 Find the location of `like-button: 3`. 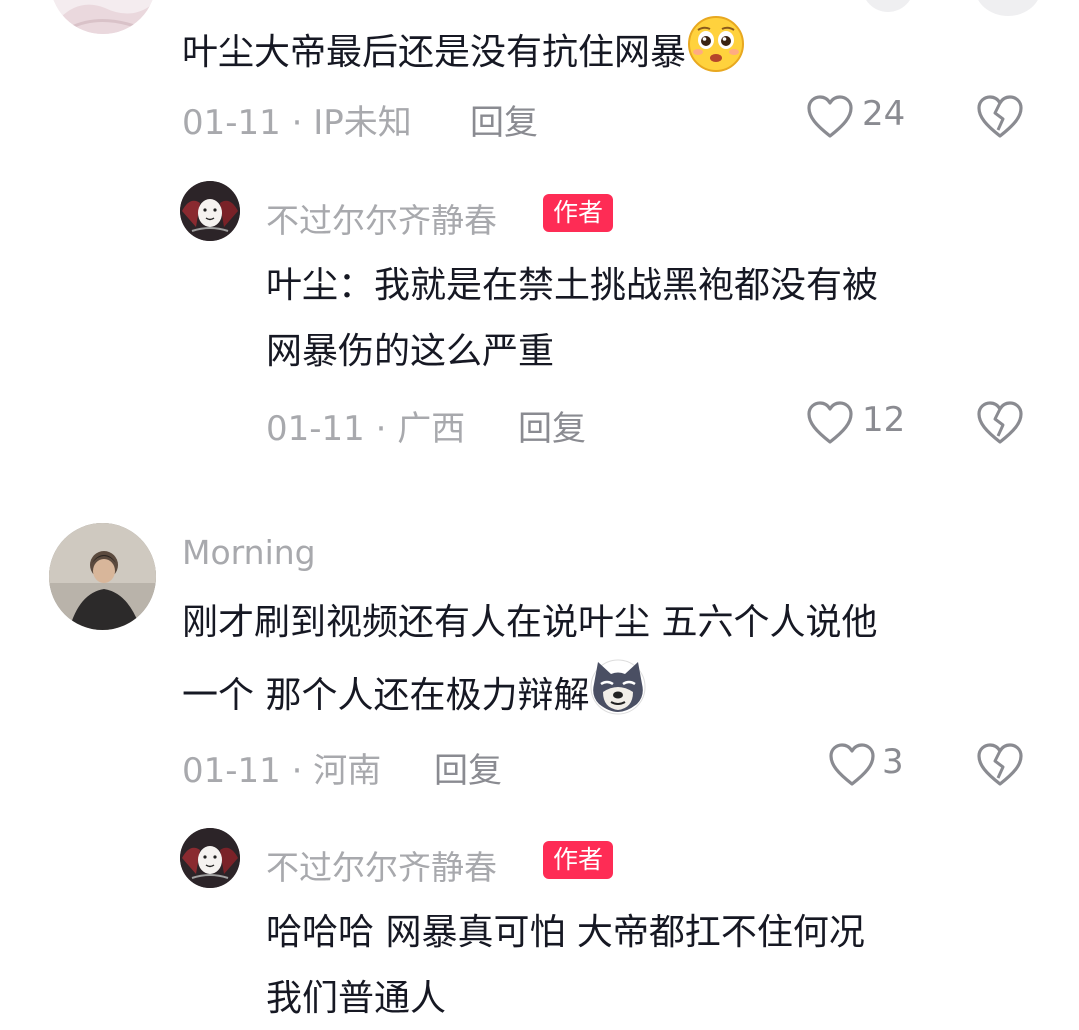

like-button: 3 is located at coordinates (873, 765).